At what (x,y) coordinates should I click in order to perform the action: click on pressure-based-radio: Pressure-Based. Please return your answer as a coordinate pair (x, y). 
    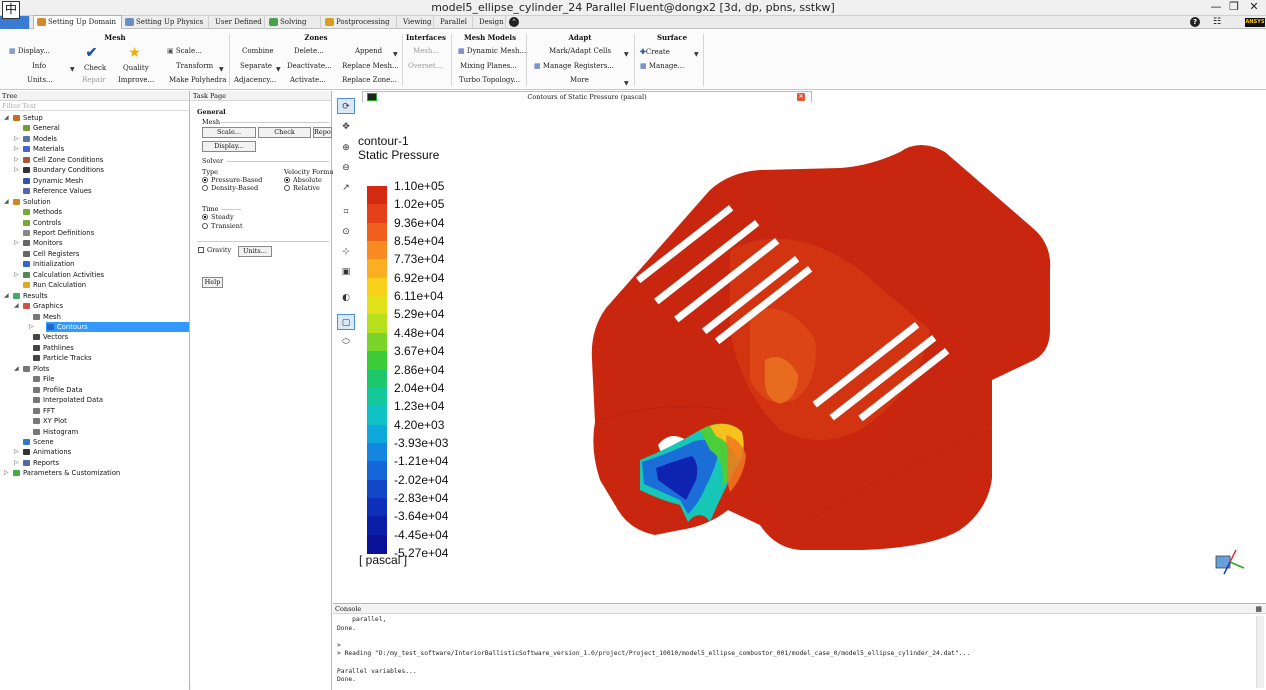
    Looking at the image, I should click on (232, 180).